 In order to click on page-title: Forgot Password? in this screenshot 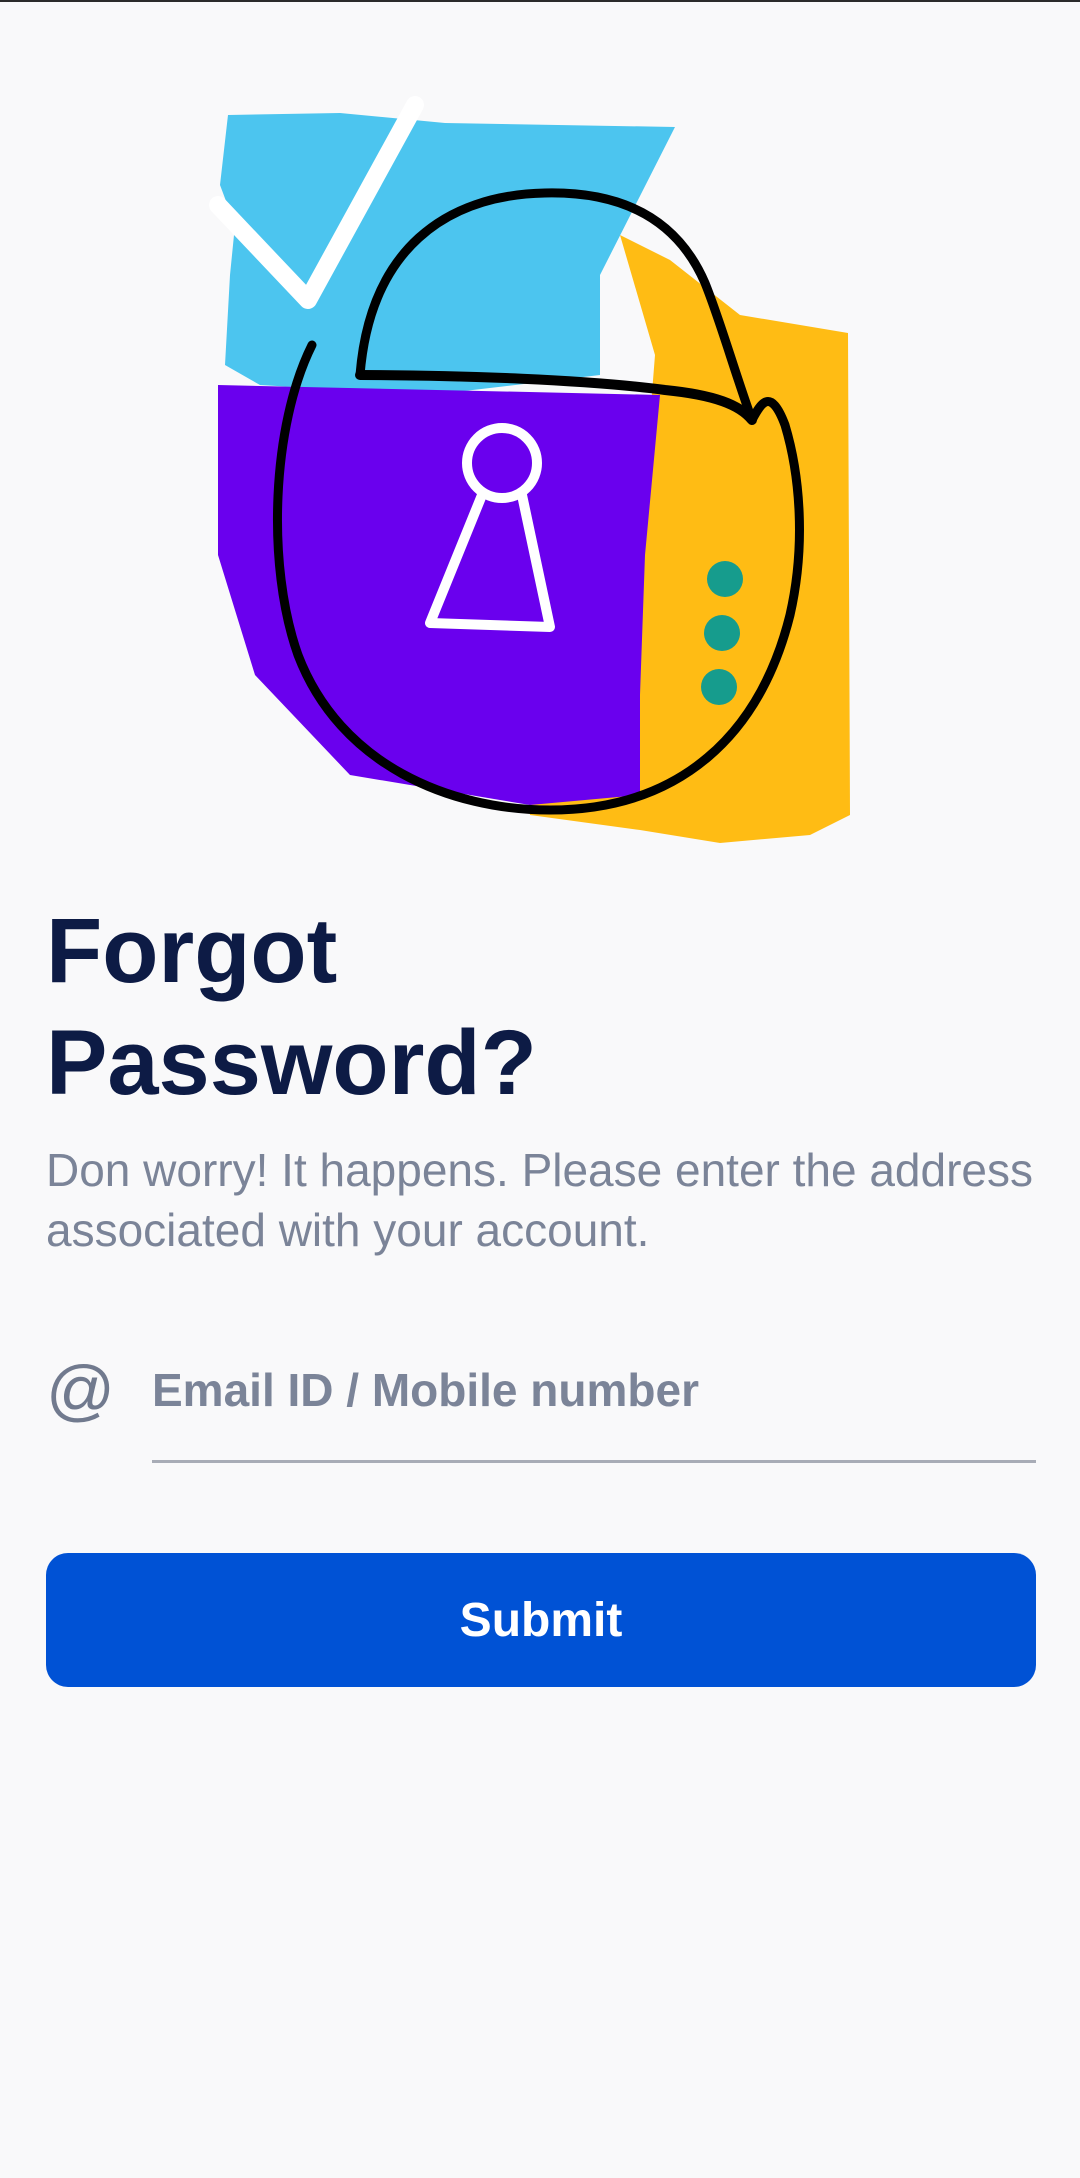, I will do `click(291, 1007)`.